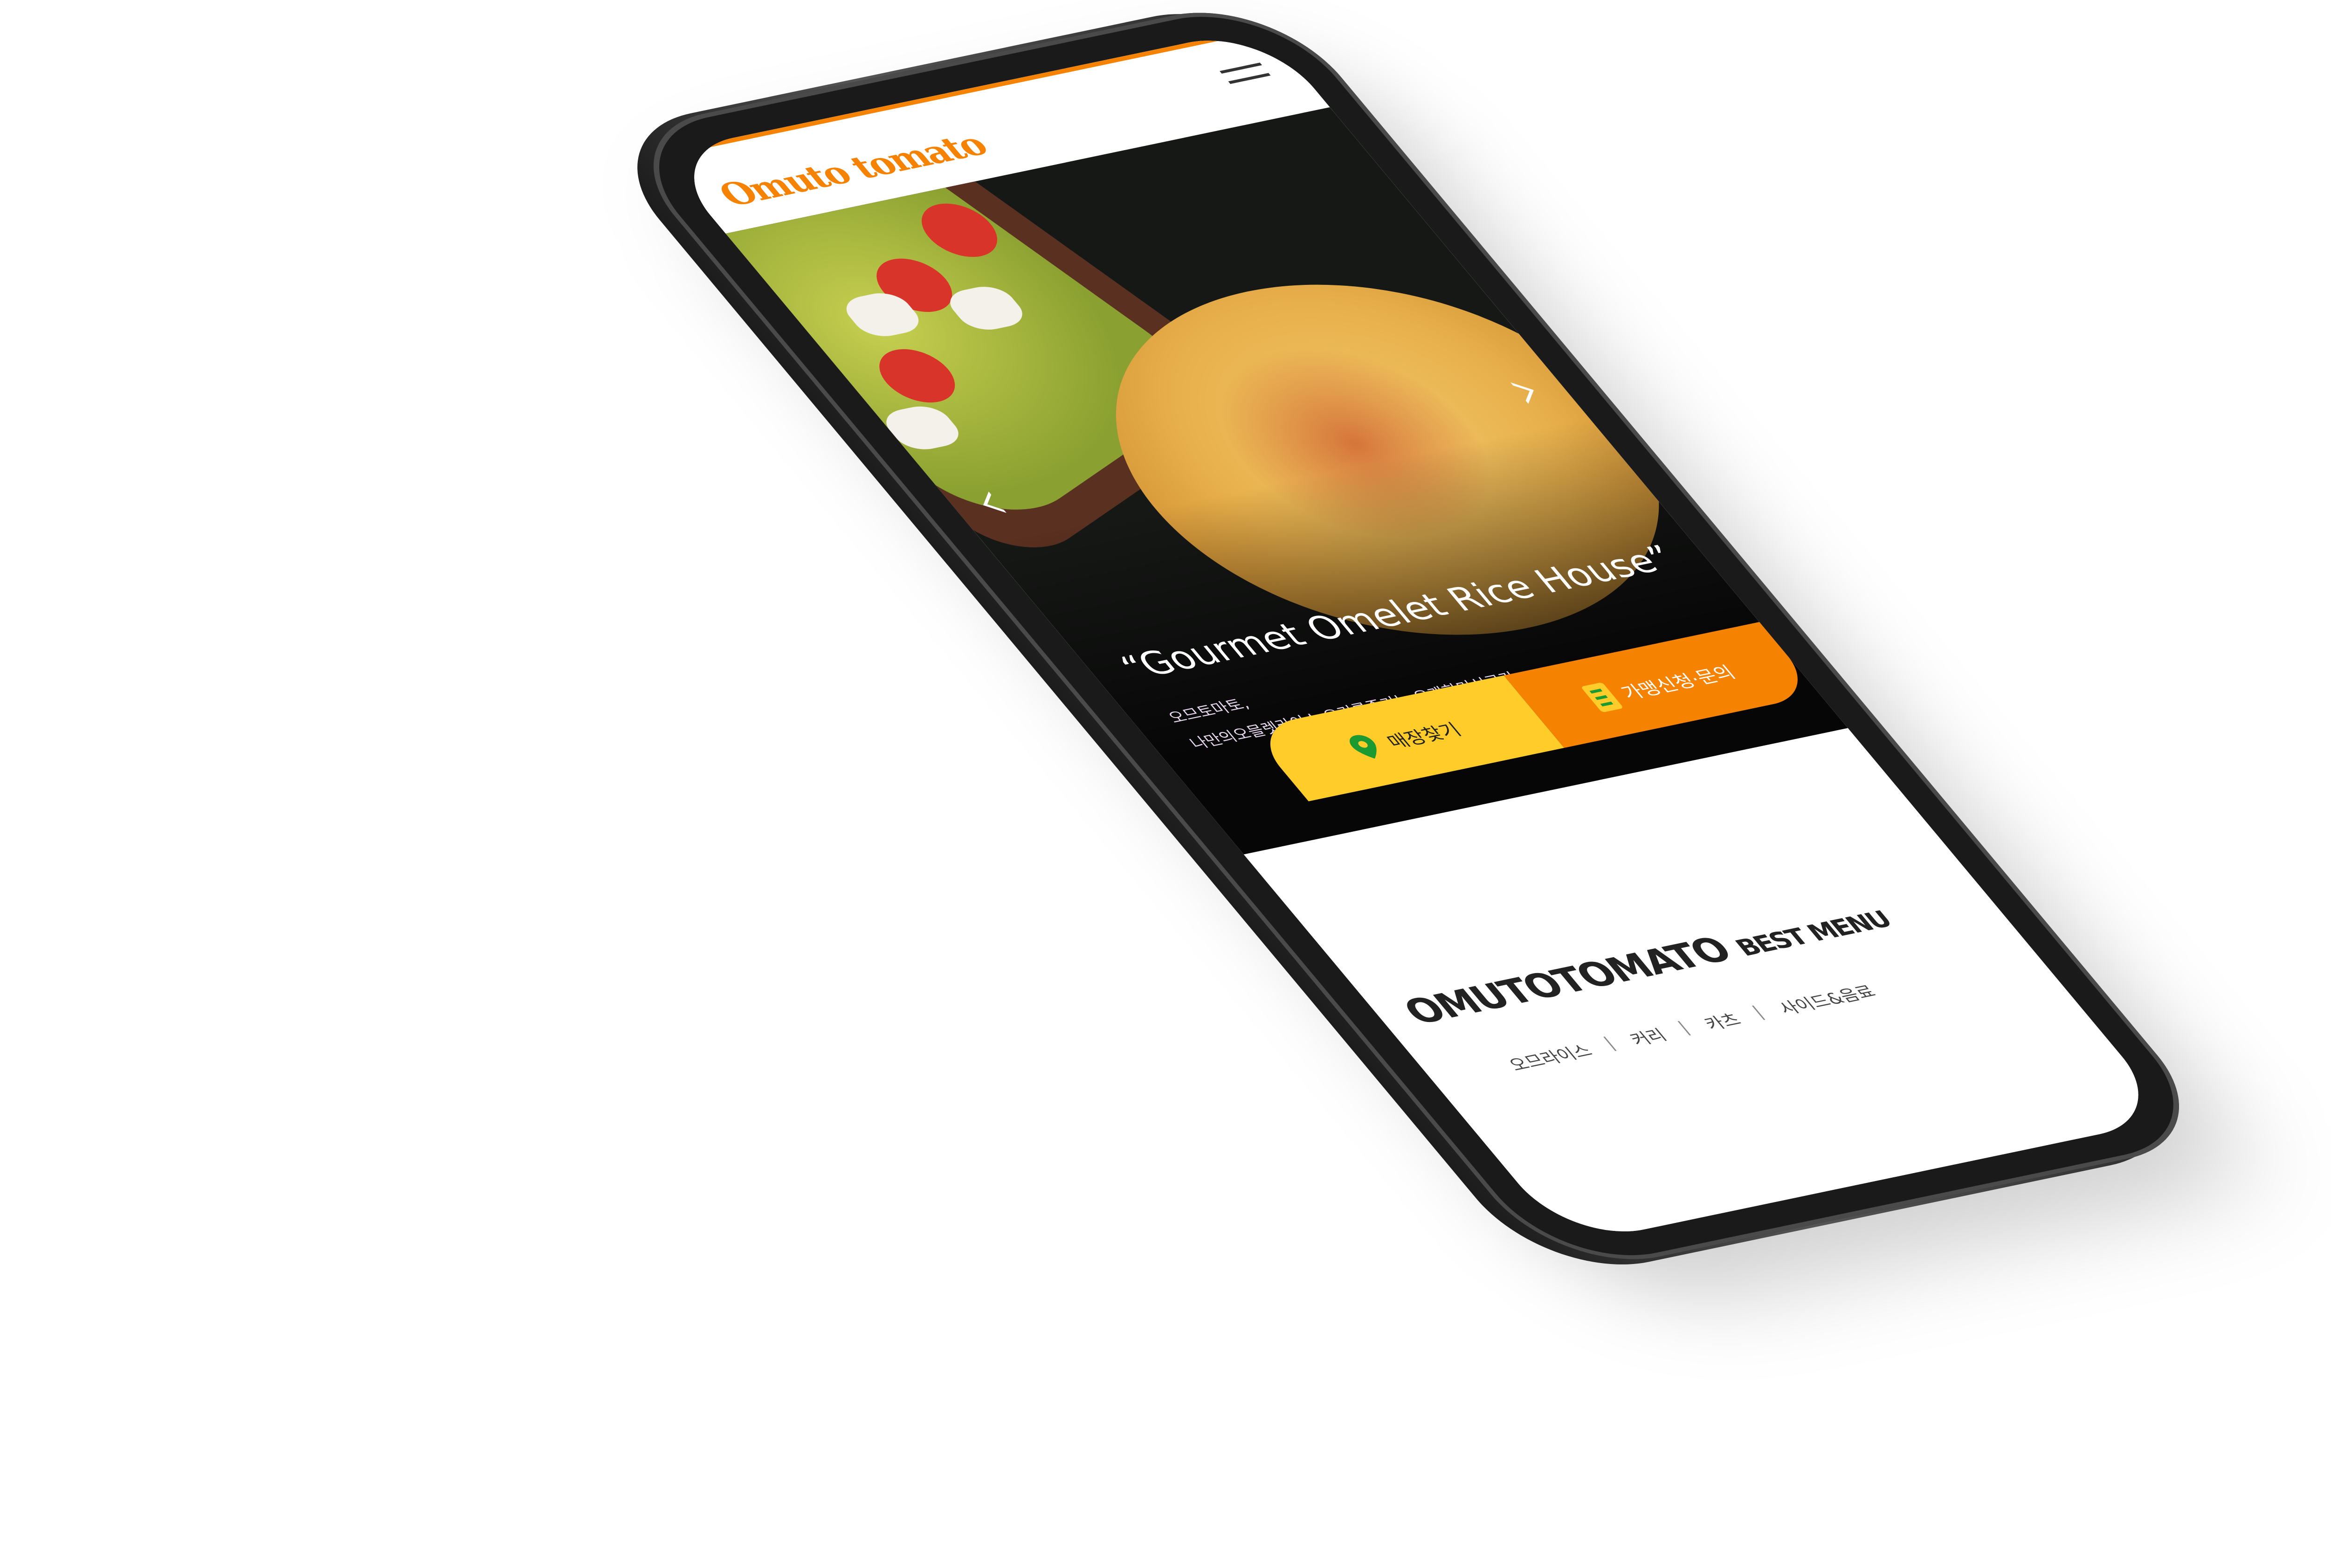 The height and width of the screenshot is (1568, 2331). What do you see at coordinates (1813, 933) in the screenshot?
I see `best-menu-title-sub: BEST MENU` at bounding box center [1813, 933].